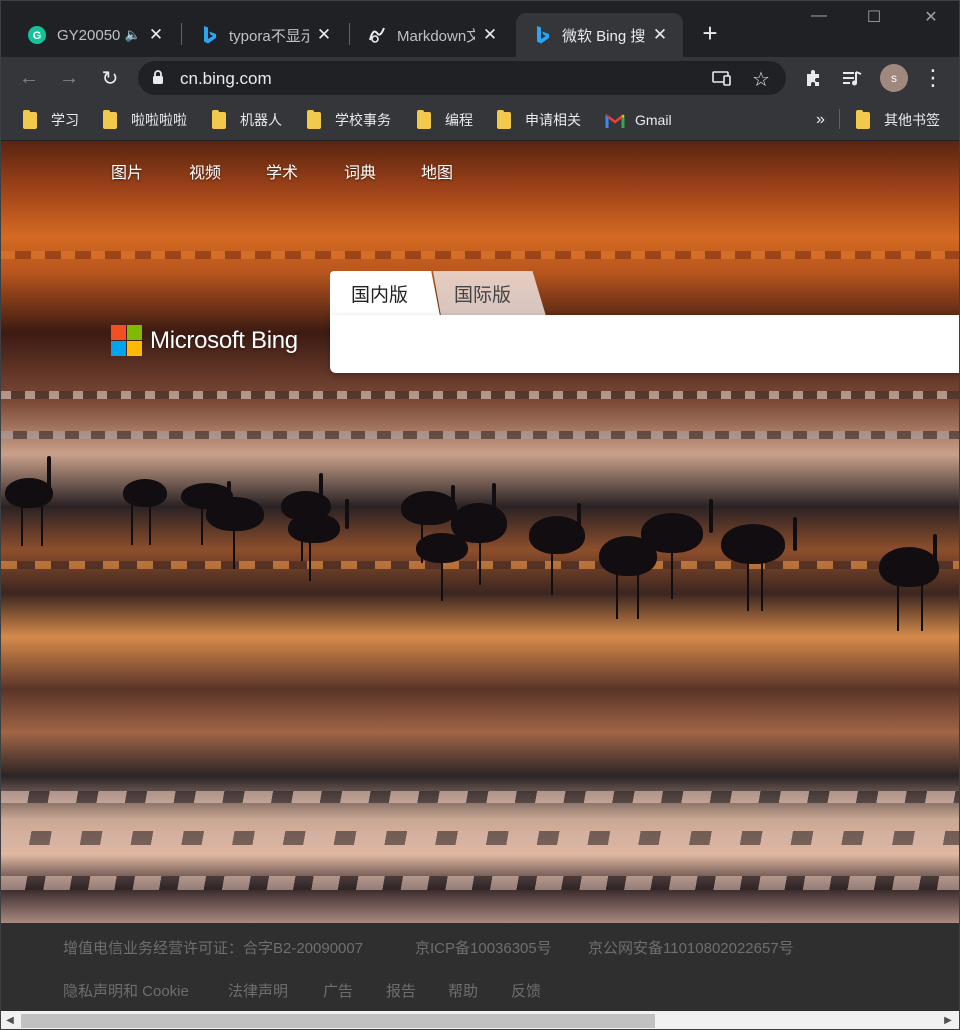 Image resolution: width=960 pixels, height=1030 pixels. I want to click on svg-text: G, so click(37, 36).